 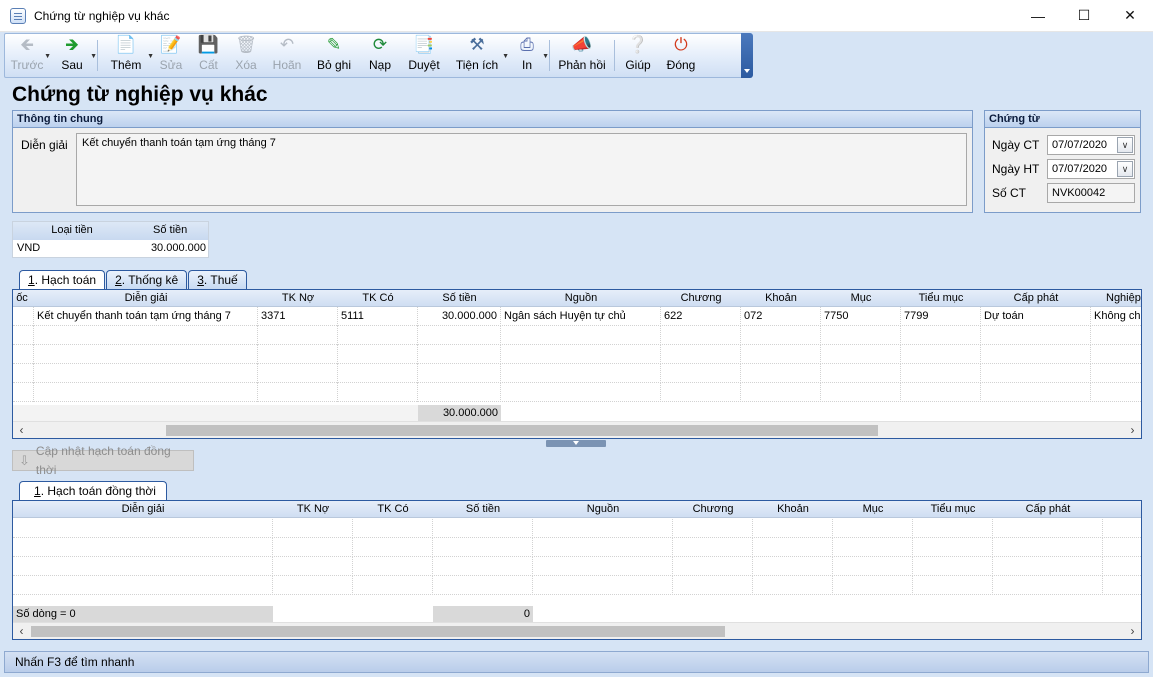 I want to click on print-dropdown-icon: ▼, so click(x=545, y=56).